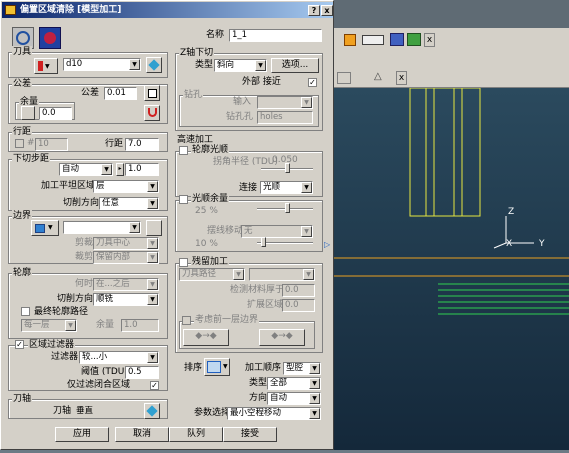 Image resolution: width=569 pixels, height=453 pixels. Describe the element at coordinates (298, 290) in the screenshot. I see `thickness-input: 0.0` at that location.